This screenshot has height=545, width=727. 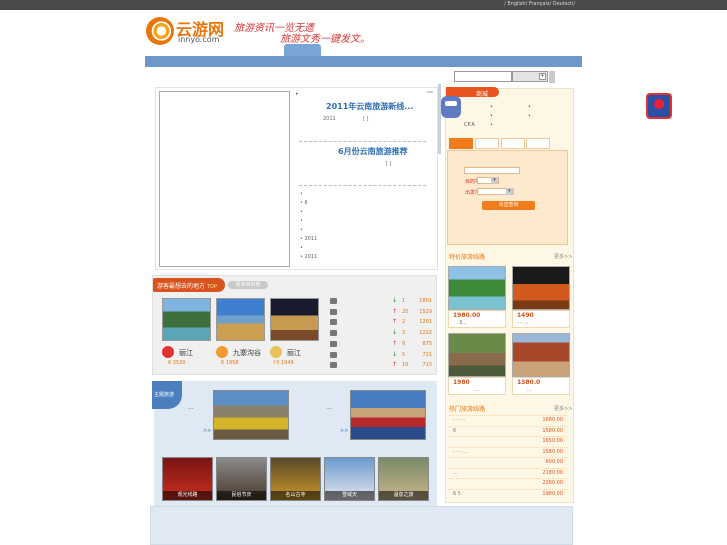 What do you see at coordinates (395, 311) in the screenshot?
I see `arrow-up-icon: ↑` at bounding box center [395, 311].